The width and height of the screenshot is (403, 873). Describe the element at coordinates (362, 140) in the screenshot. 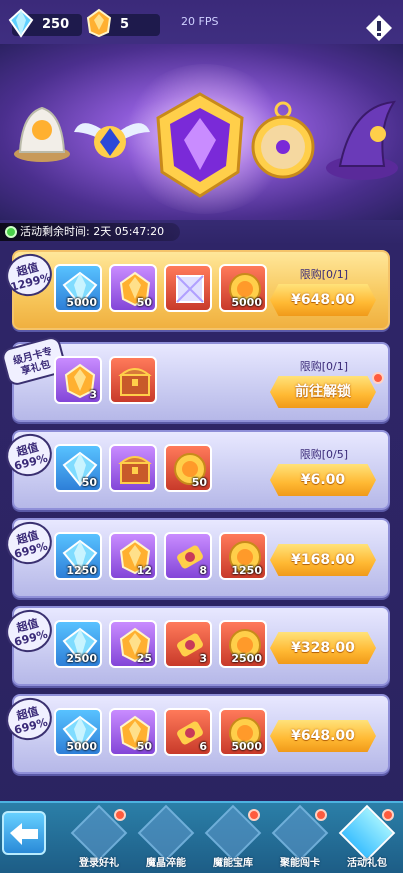

I see `wizard-hat-icon` at that location.